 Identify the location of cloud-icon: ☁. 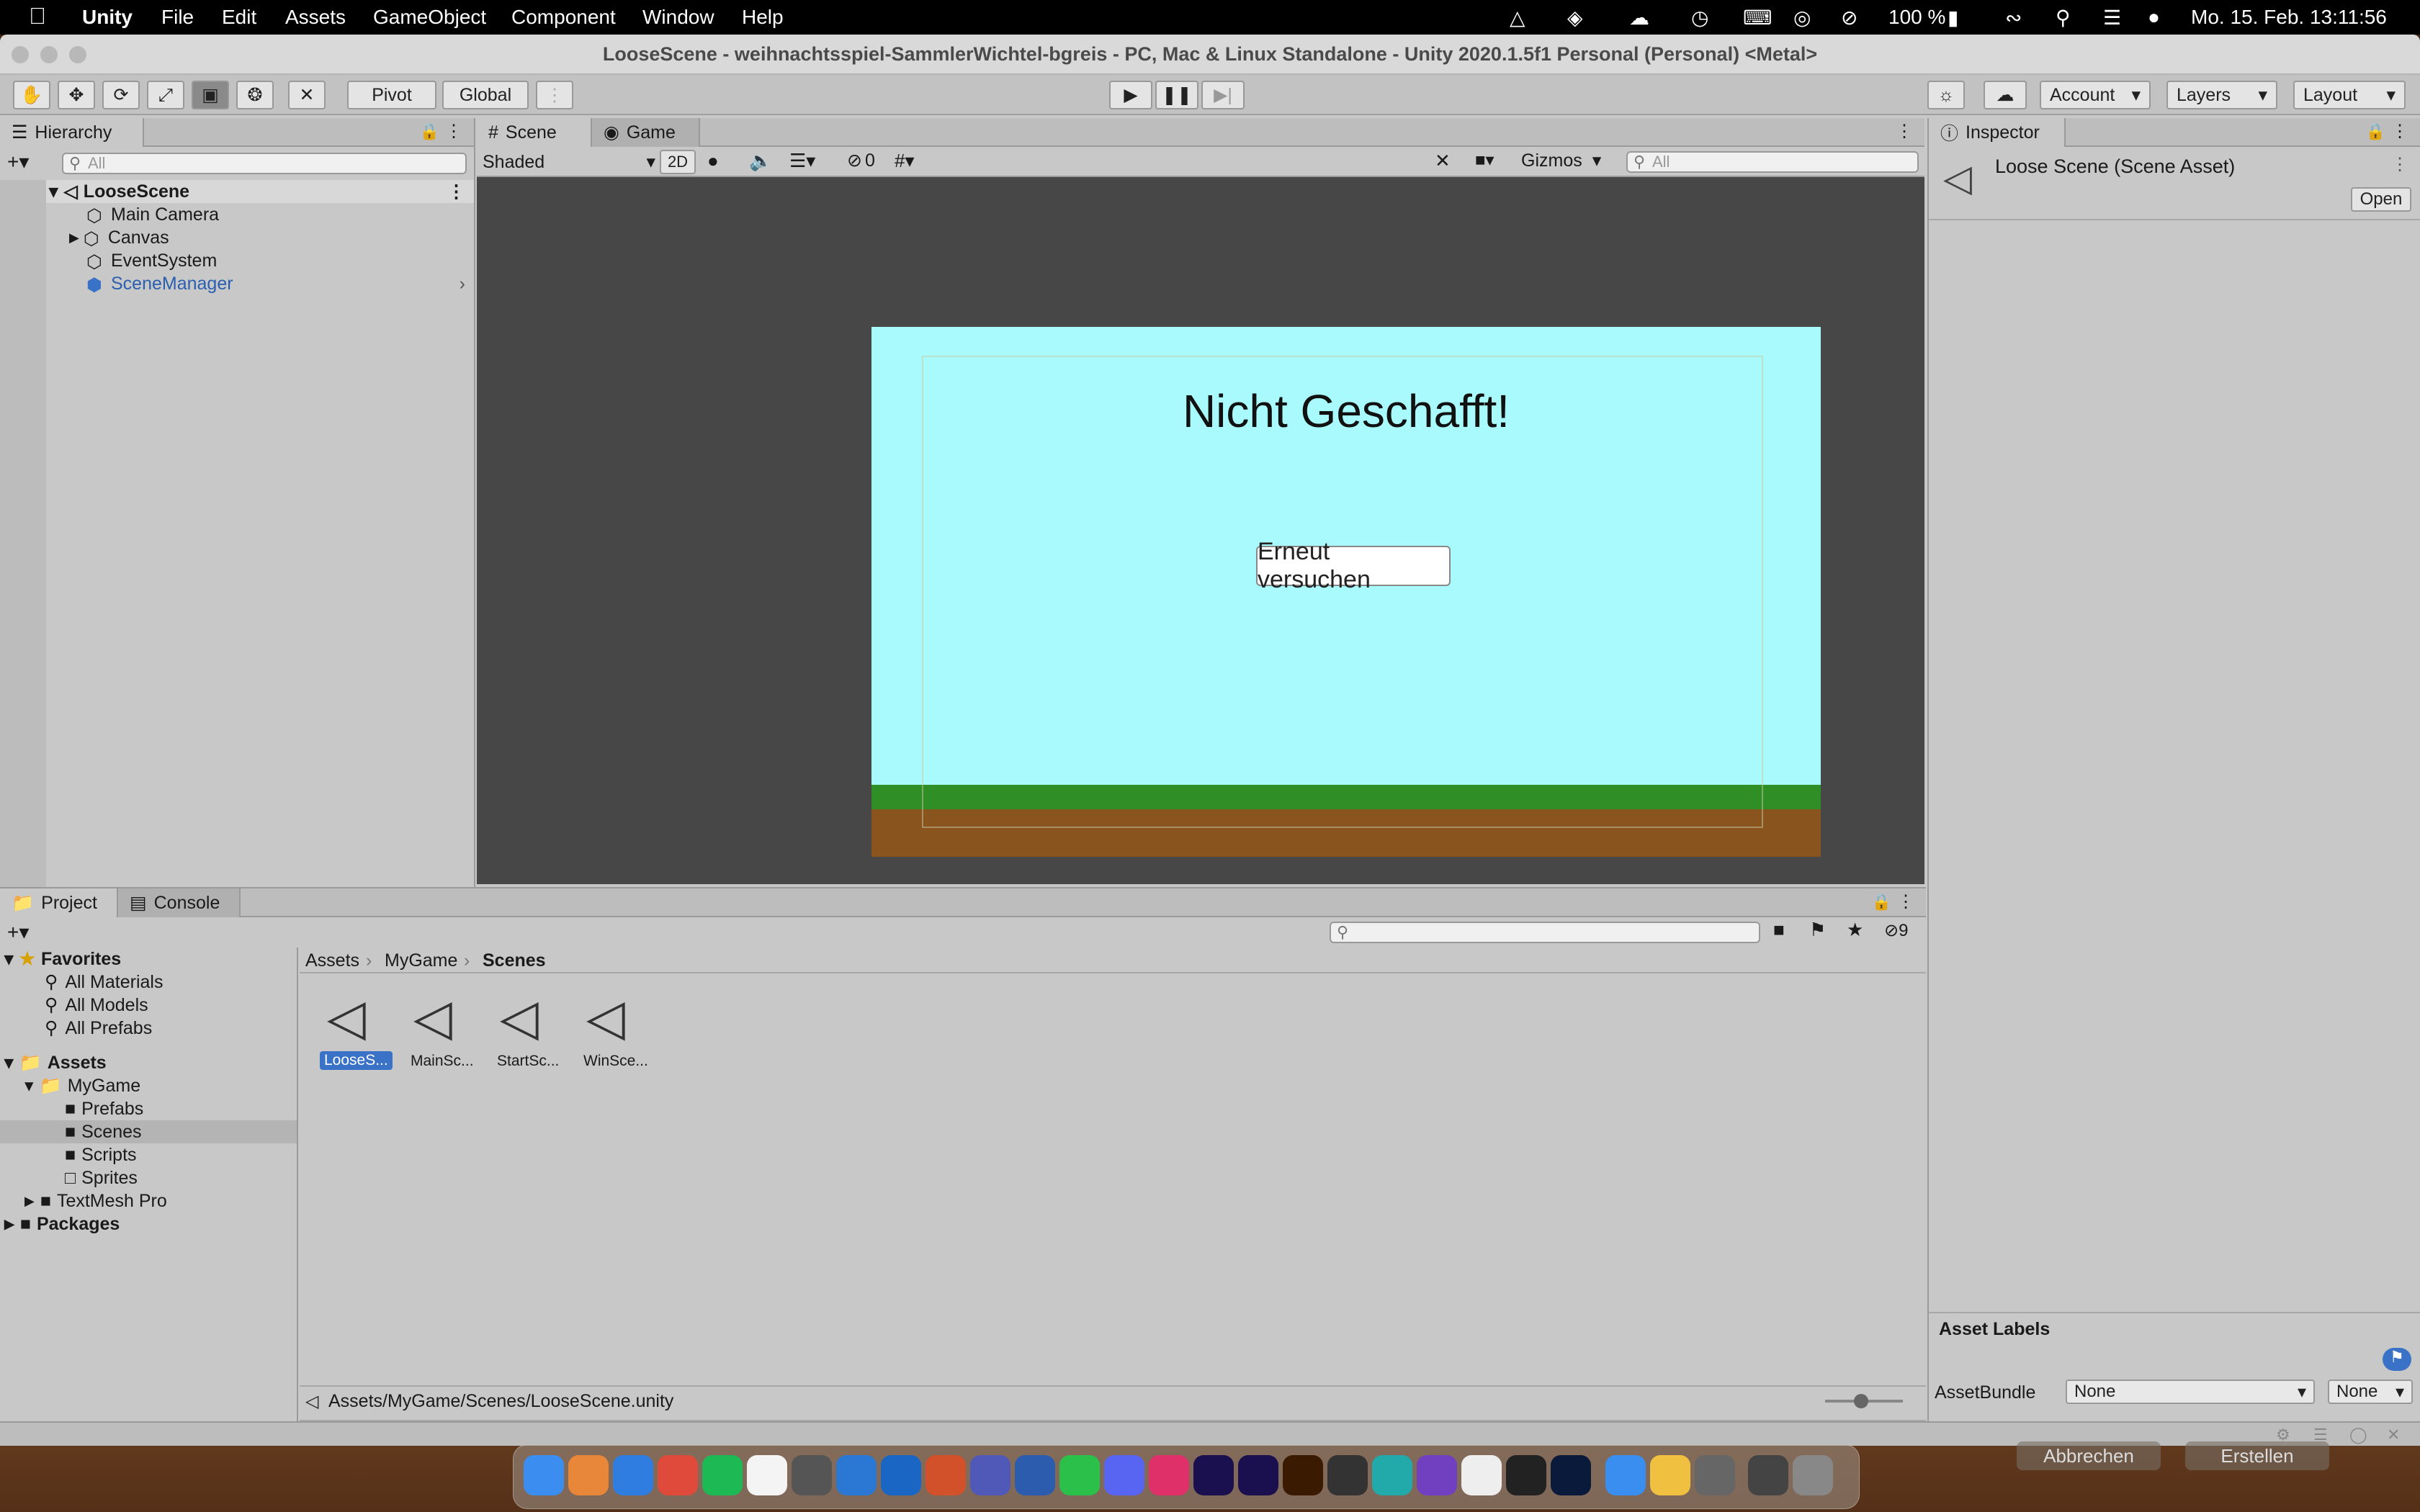
(1639, 18).